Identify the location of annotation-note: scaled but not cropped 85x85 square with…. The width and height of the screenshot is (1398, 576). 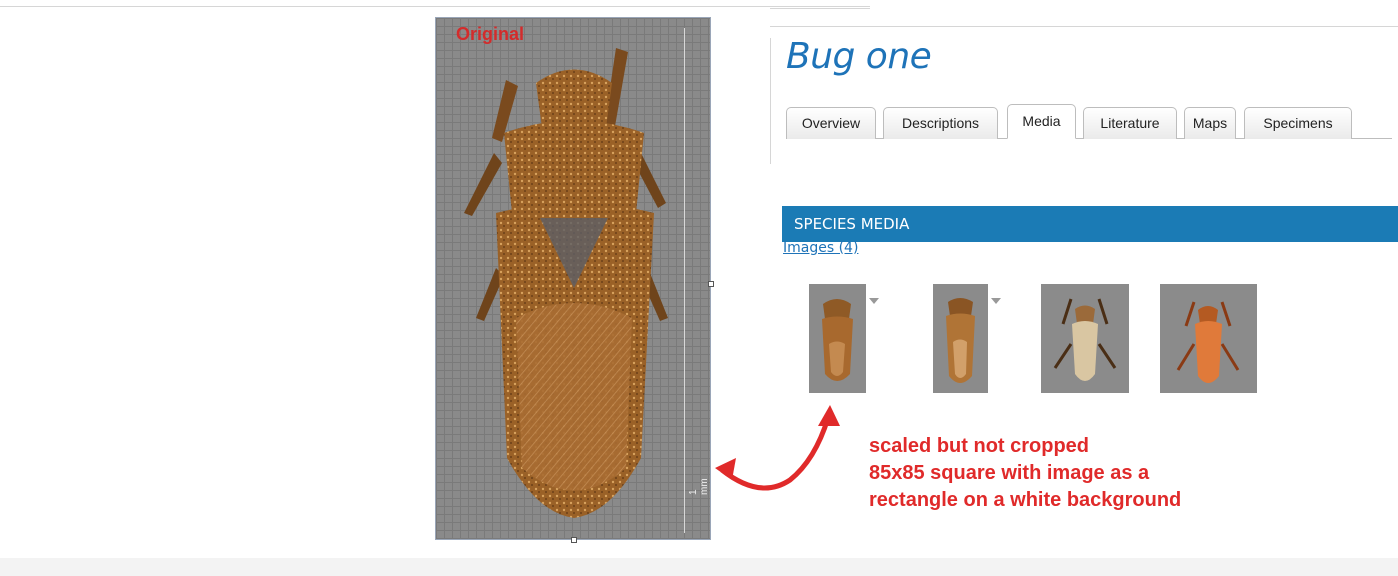
(1025, 473).